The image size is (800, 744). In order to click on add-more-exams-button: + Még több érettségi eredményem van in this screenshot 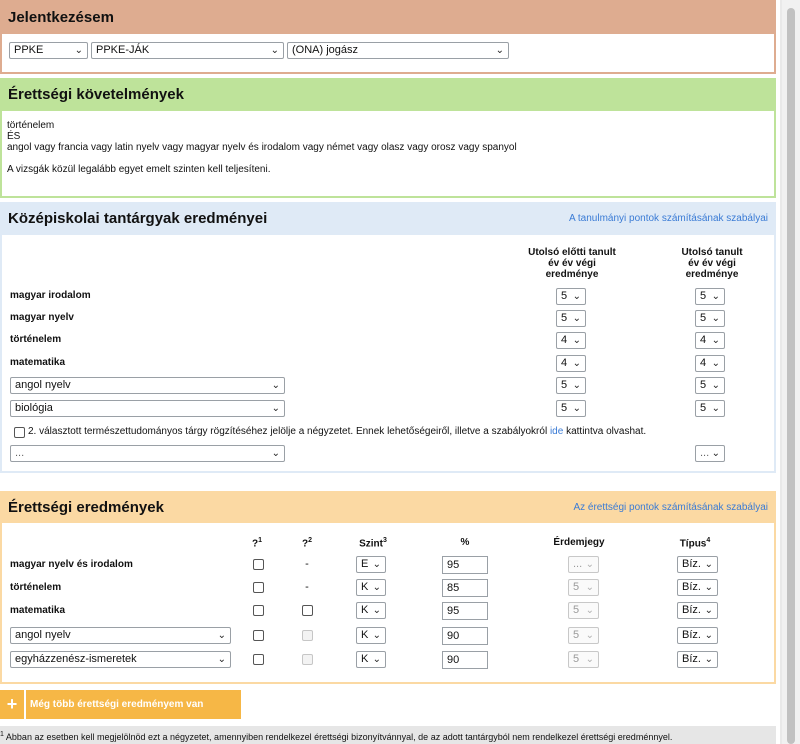, I will do `click(120, 704)`.